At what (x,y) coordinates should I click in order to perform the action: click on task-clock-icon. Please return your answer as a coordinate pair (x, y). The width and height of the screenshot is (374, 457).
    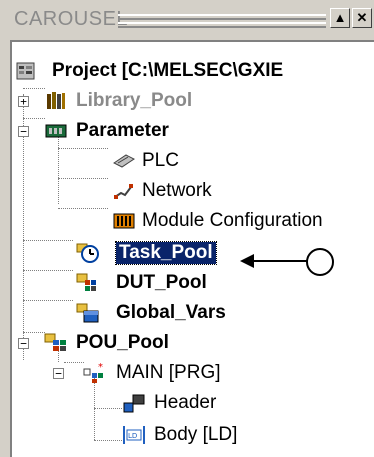
    Looking at the image, I should click on (87, 253).